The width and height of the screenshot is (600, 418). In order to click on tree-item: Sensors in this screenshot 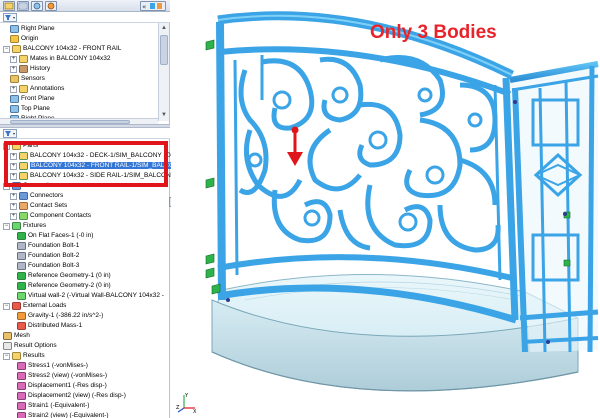, I will do `click(27, 79)`.